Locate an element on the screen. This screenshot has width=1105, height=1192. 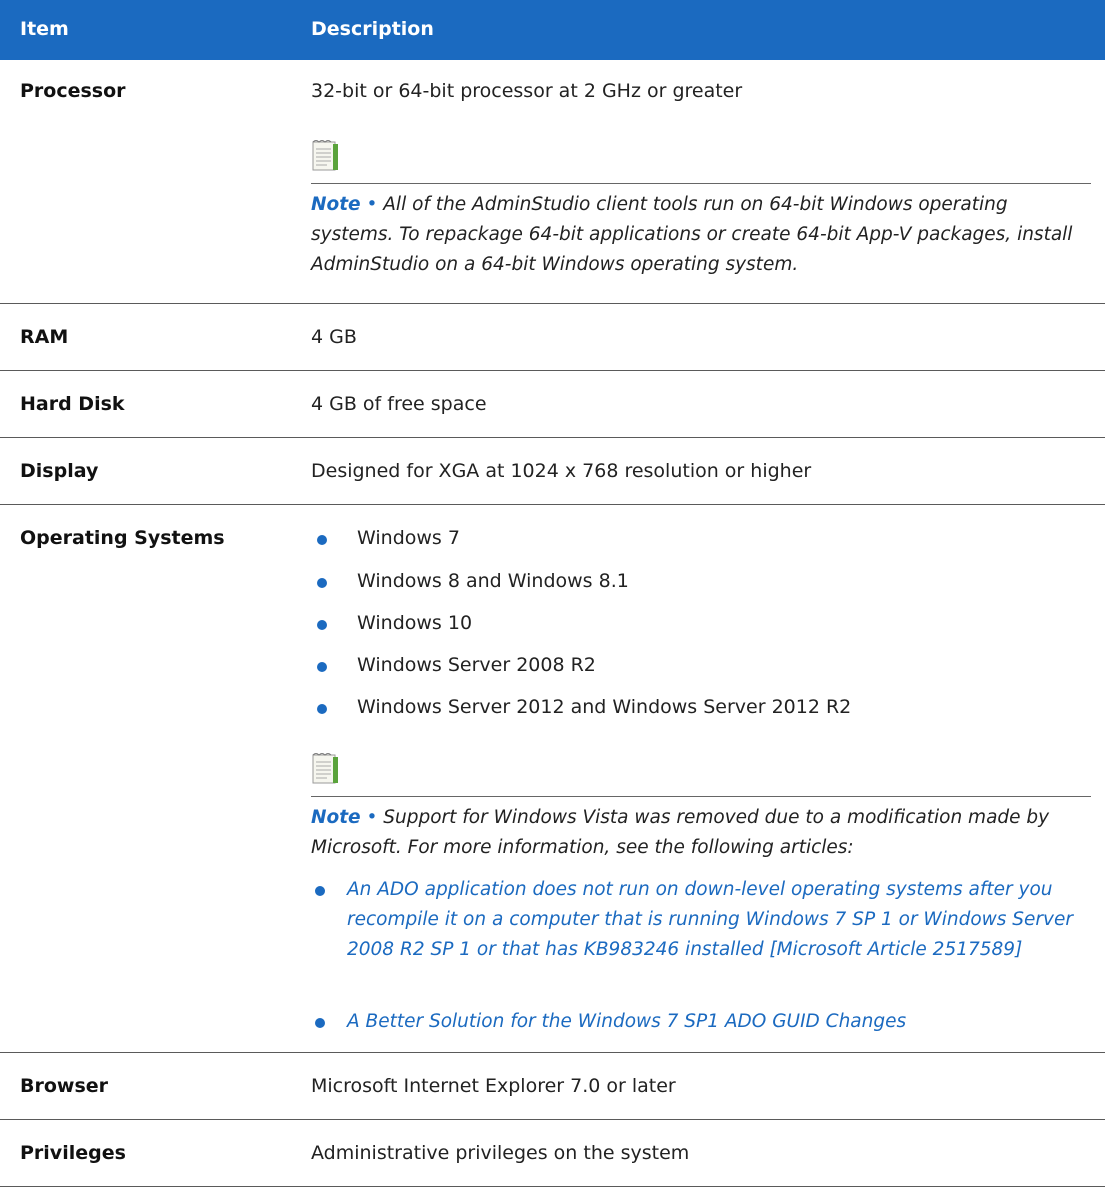
row-label: Processor is located at coordinates (73, 91).